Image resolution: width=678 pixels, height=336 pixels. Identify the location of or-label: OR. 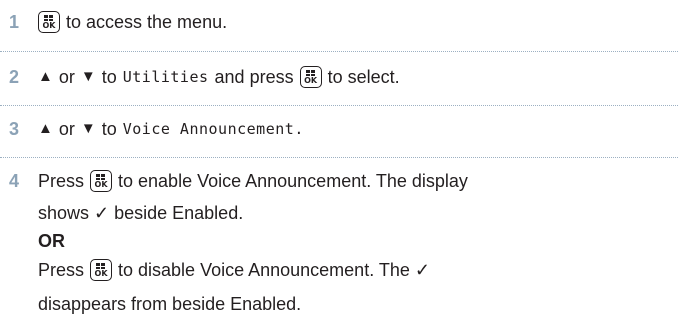
(51, 241).